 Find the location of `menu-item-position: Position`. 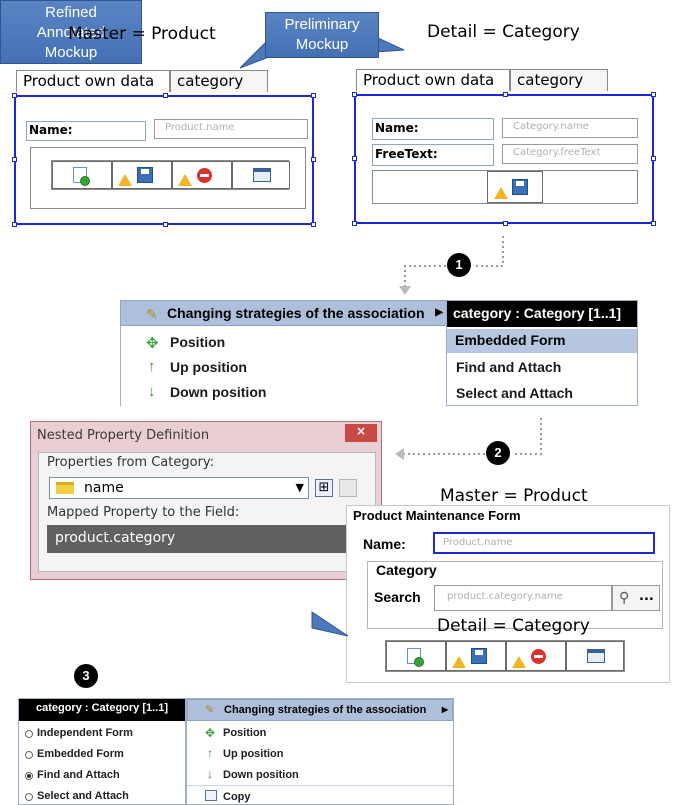

menu-item-position: Position is located at coordinates (244, 733).